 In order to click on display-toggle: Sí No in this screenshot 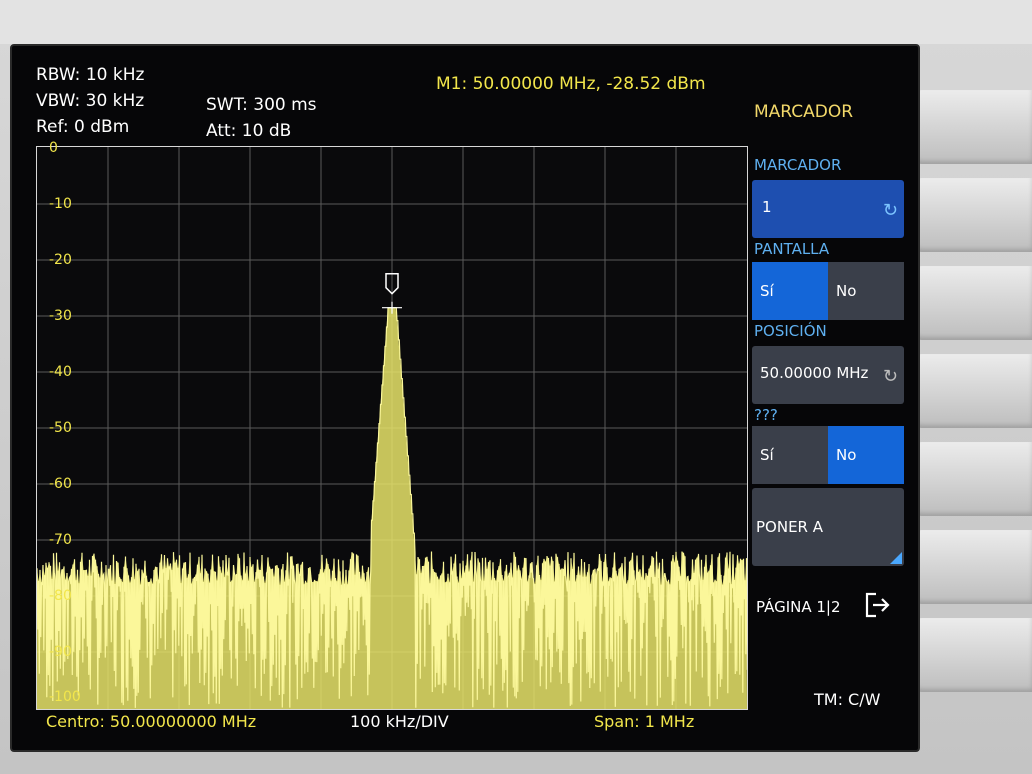, I will do `click(828, 291)`.